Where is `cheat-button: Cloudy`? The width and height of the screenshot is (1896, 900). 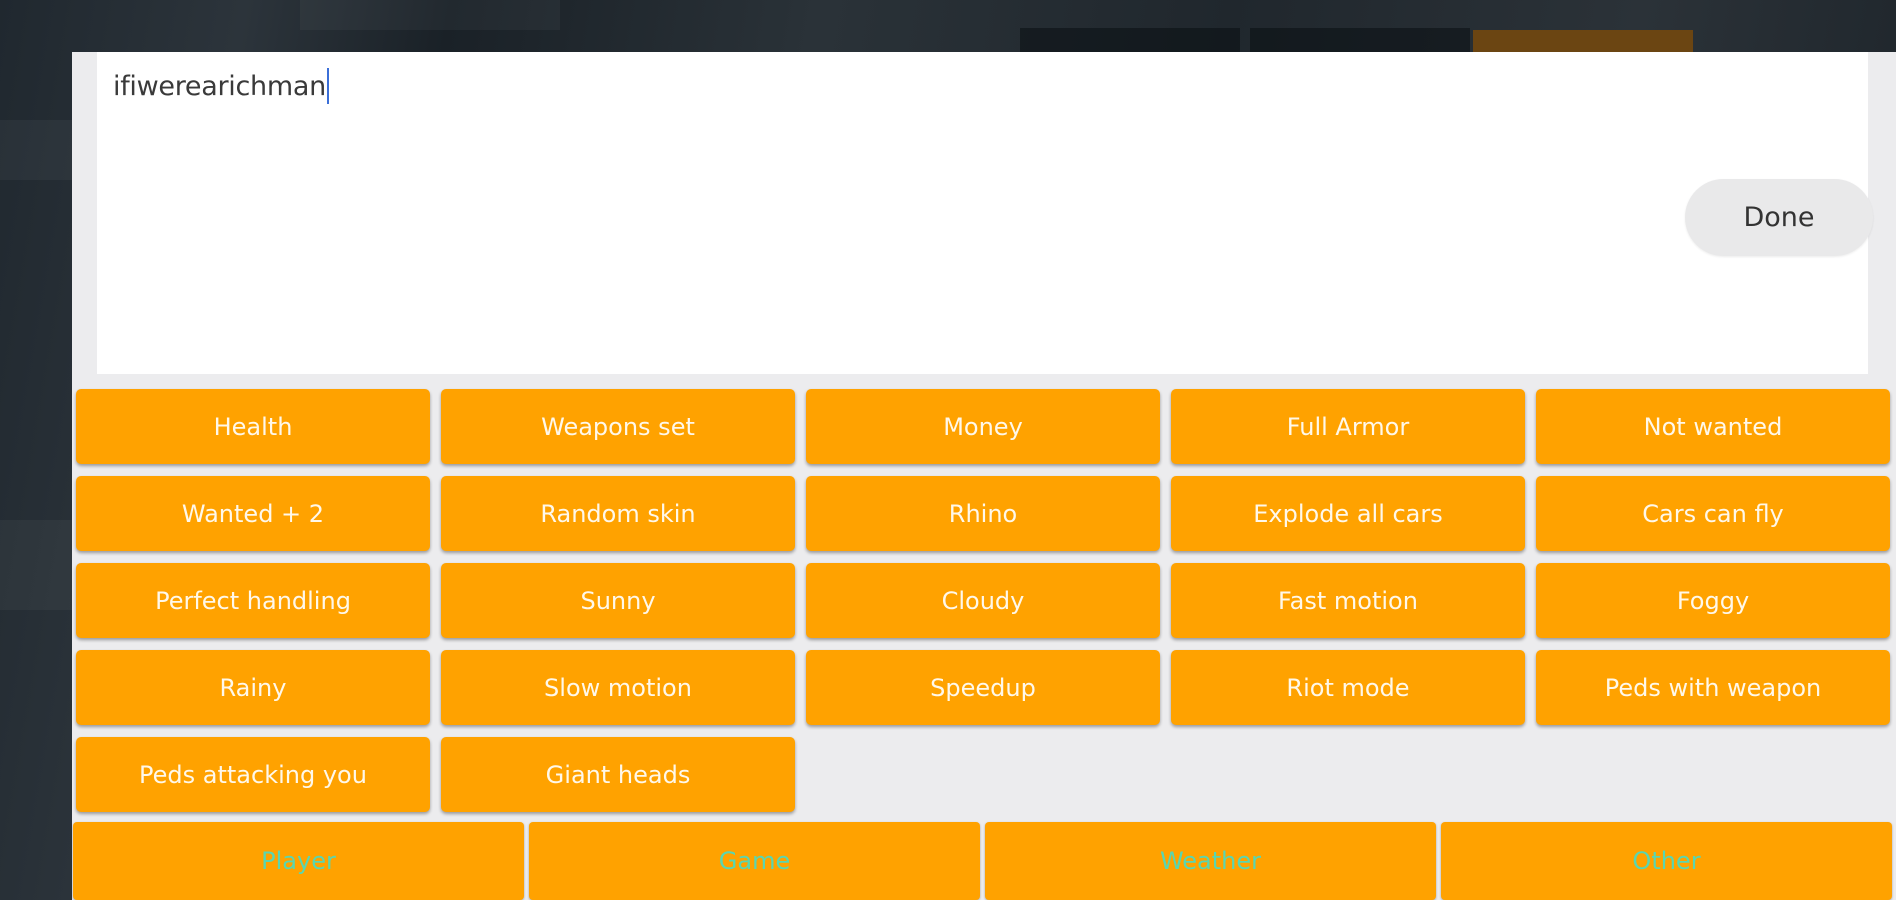
cheat-button: Cloudy is located at coordinates (983, 600).